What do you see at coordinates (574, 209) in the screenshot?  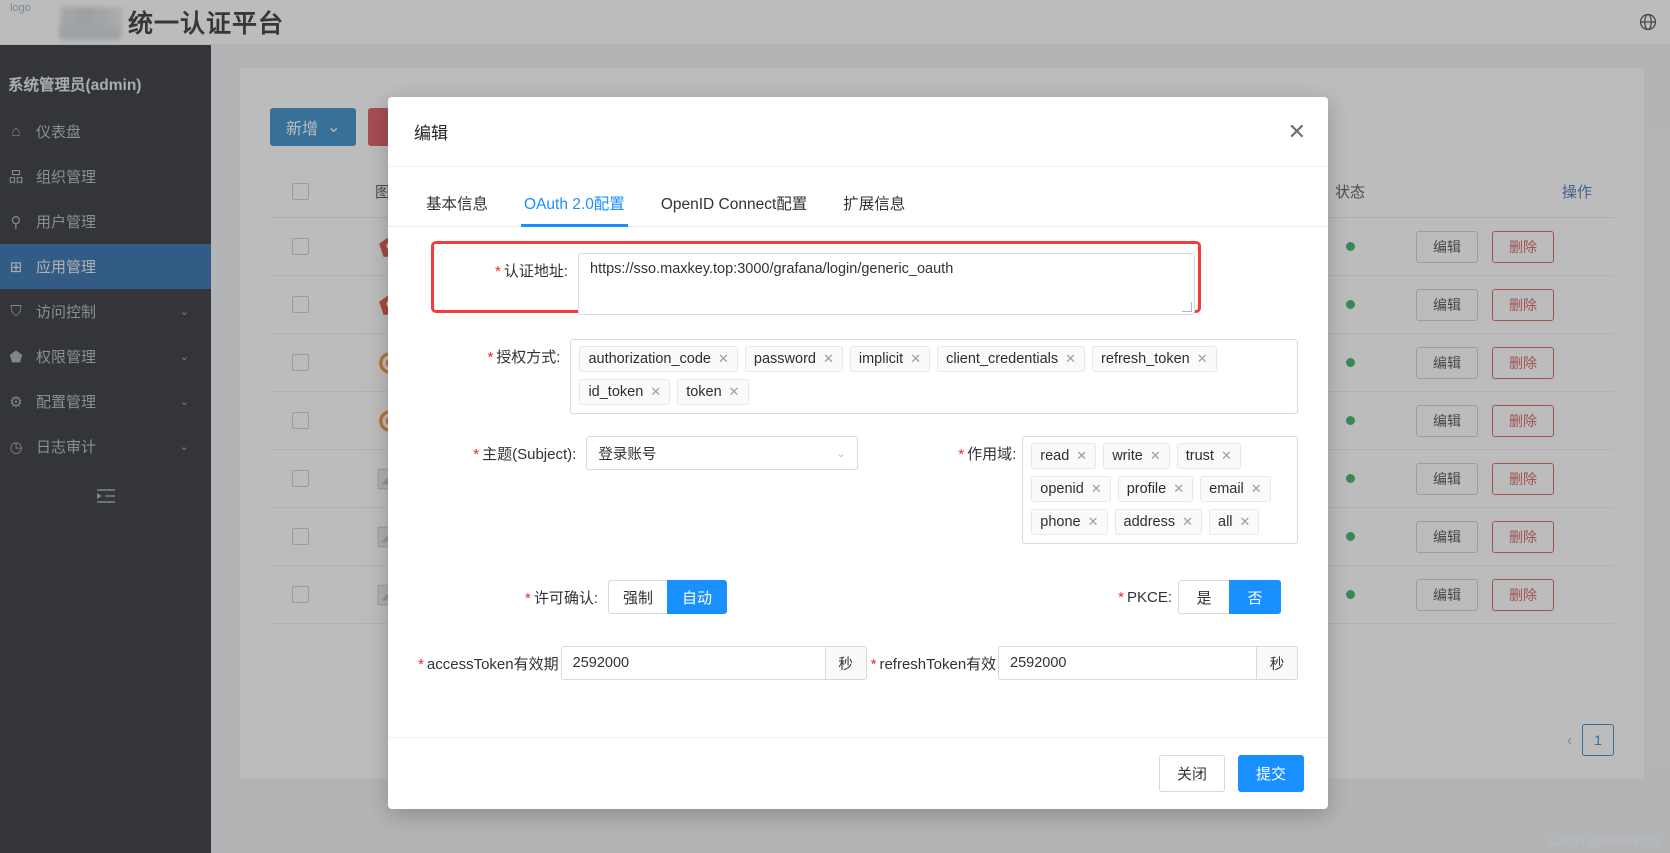 I see `tab-oauth2-config: OAuth 2.0配置` at bounding box center [574, 209].